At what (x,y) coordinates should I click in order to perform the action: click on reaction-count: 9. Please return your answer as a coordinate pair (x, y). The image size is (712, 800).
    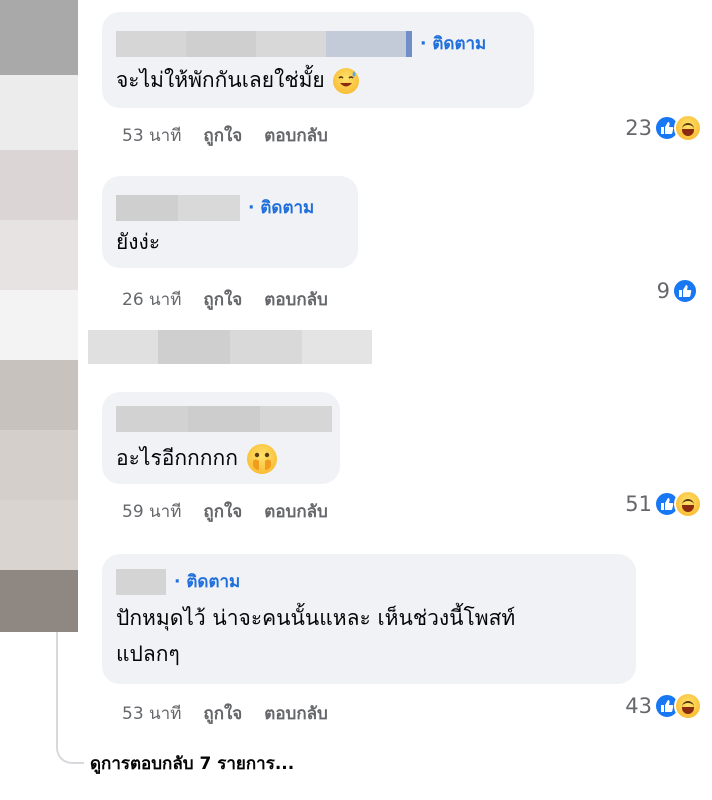
    Looking at the image, I should click on (663, 291).